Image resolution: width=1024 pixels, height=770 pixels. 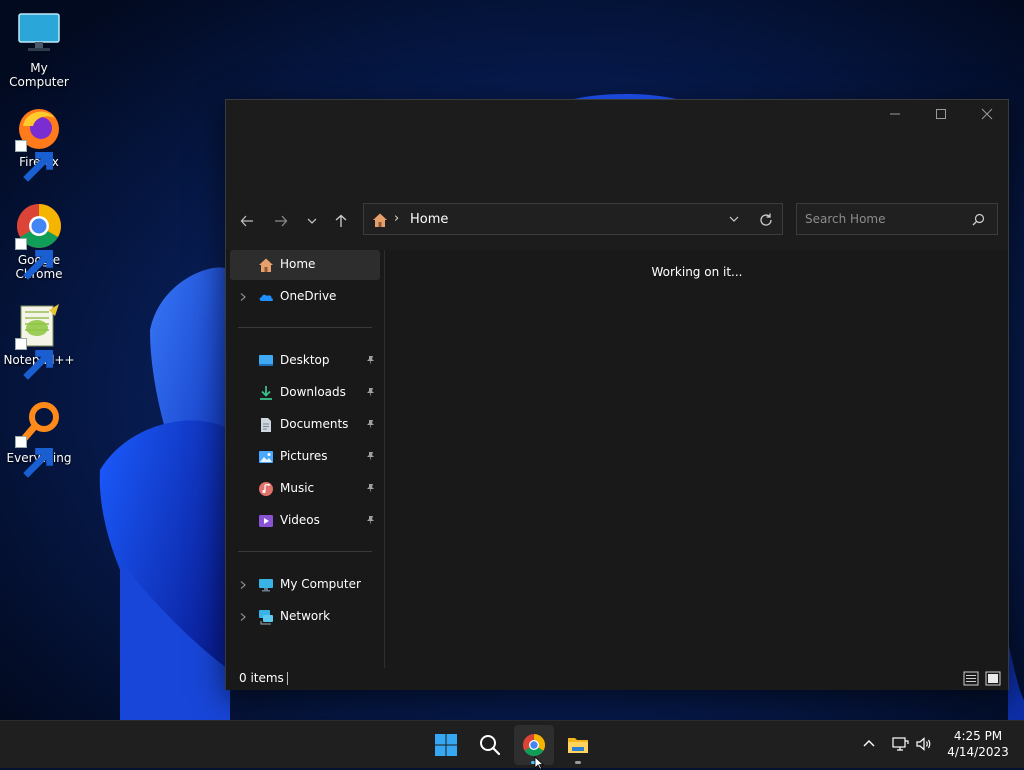 I want to click on title-bar, so click(x=617, y=147).